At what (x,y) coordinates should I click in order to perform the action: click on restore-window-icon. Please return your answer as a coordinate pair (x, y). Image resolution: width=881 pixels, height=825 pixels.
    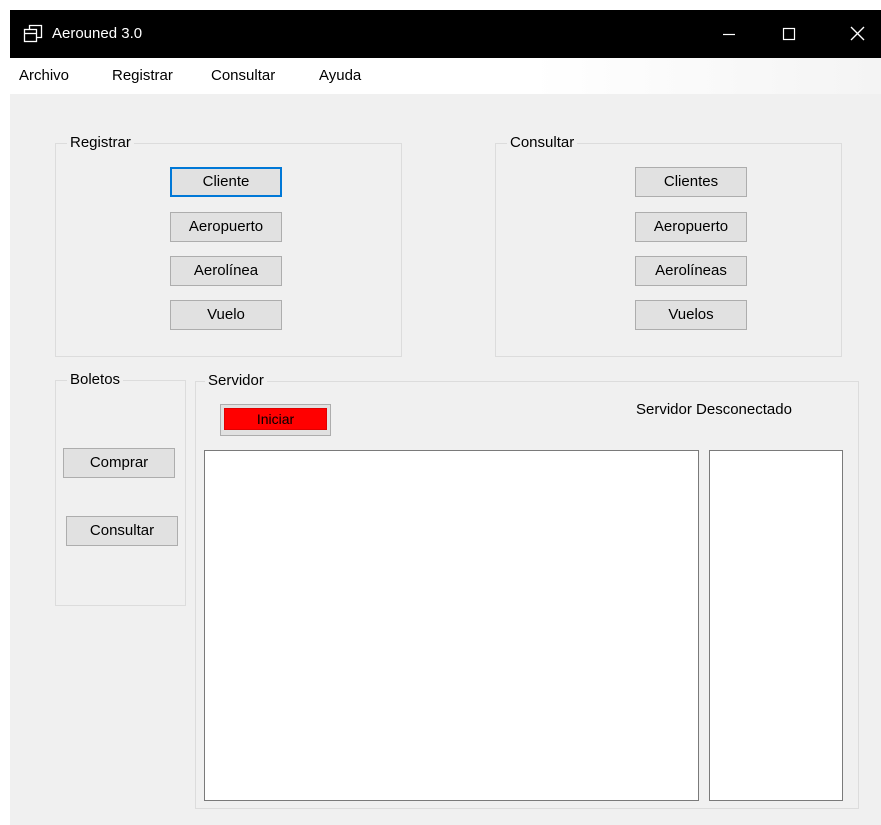
    Looking at the image, I should click on (33, 34).